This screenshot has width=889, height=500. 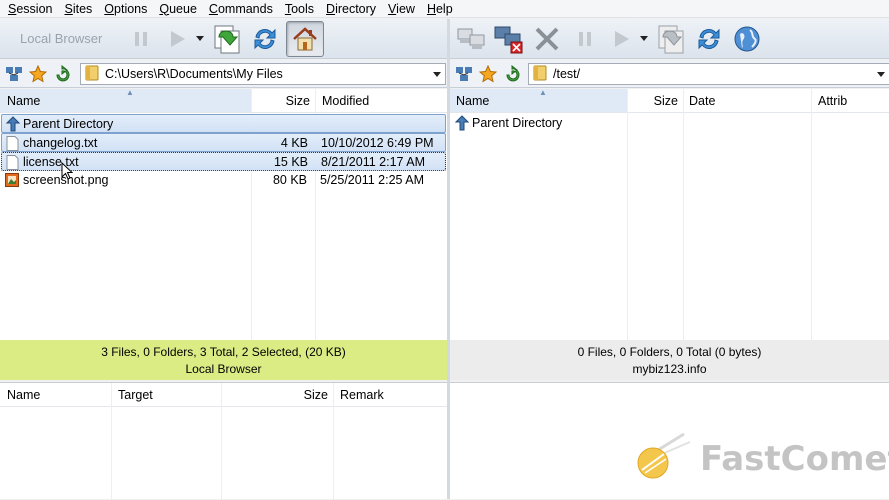 What do you see at coordinates (708, 74) in the screenshot?
I see `remote-path-field: /test/` at bounding box center [708, 74].